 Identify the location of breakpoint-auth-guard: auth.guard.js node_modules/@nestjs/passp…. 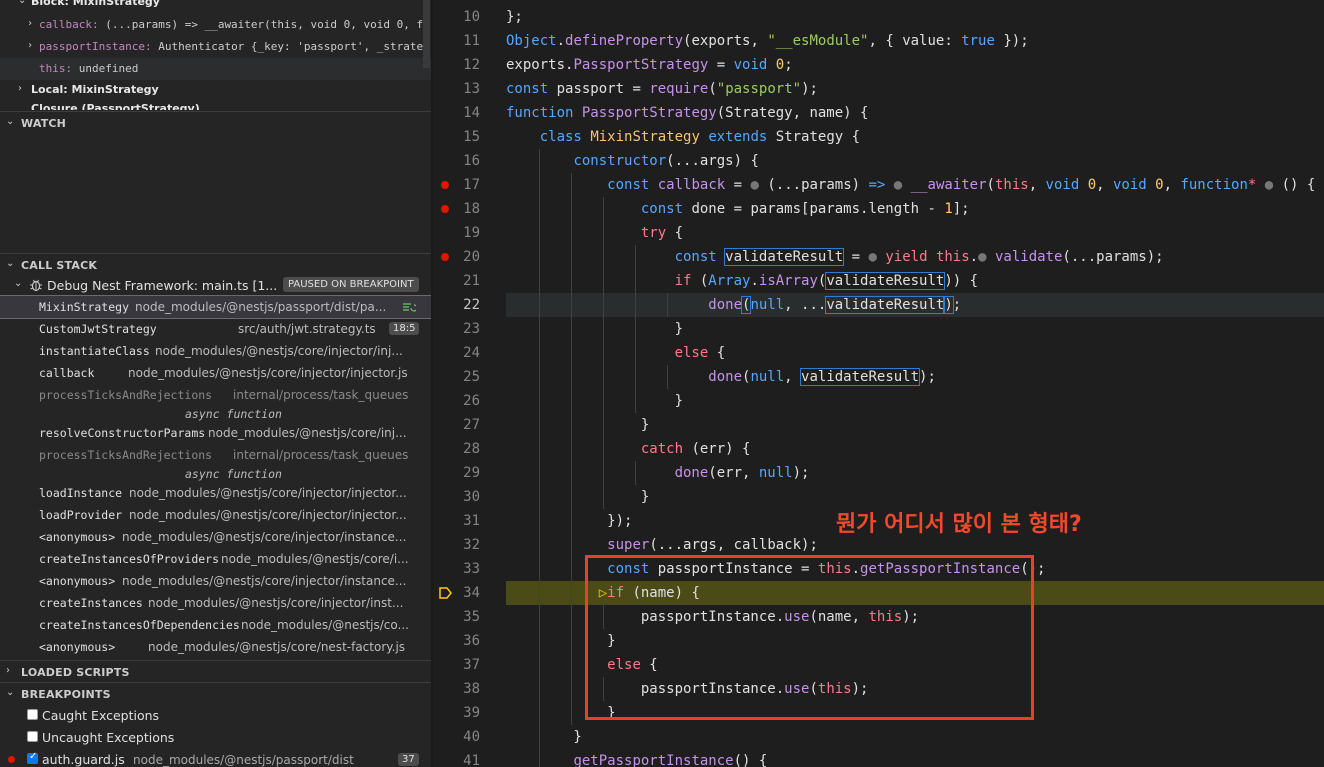
(215, 757).